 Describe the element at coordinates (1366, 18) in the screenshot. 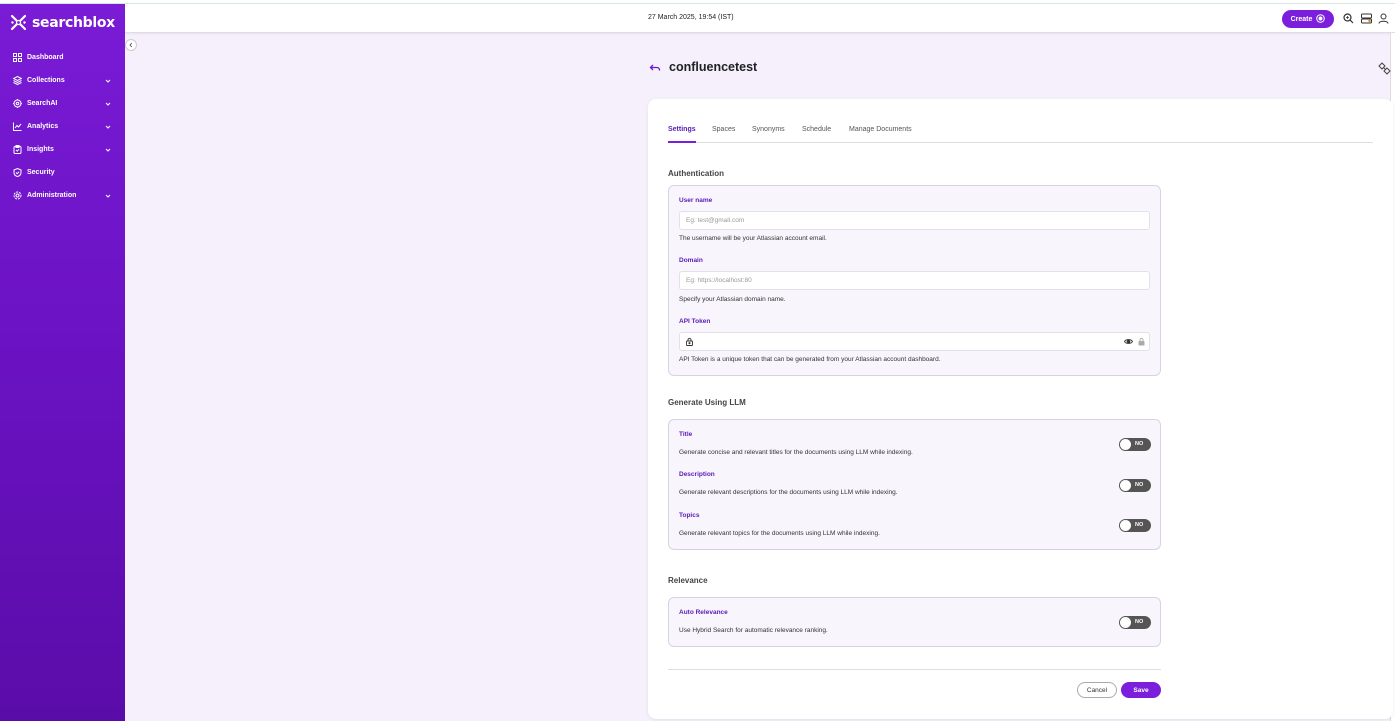

I see `server-icon` at that location.